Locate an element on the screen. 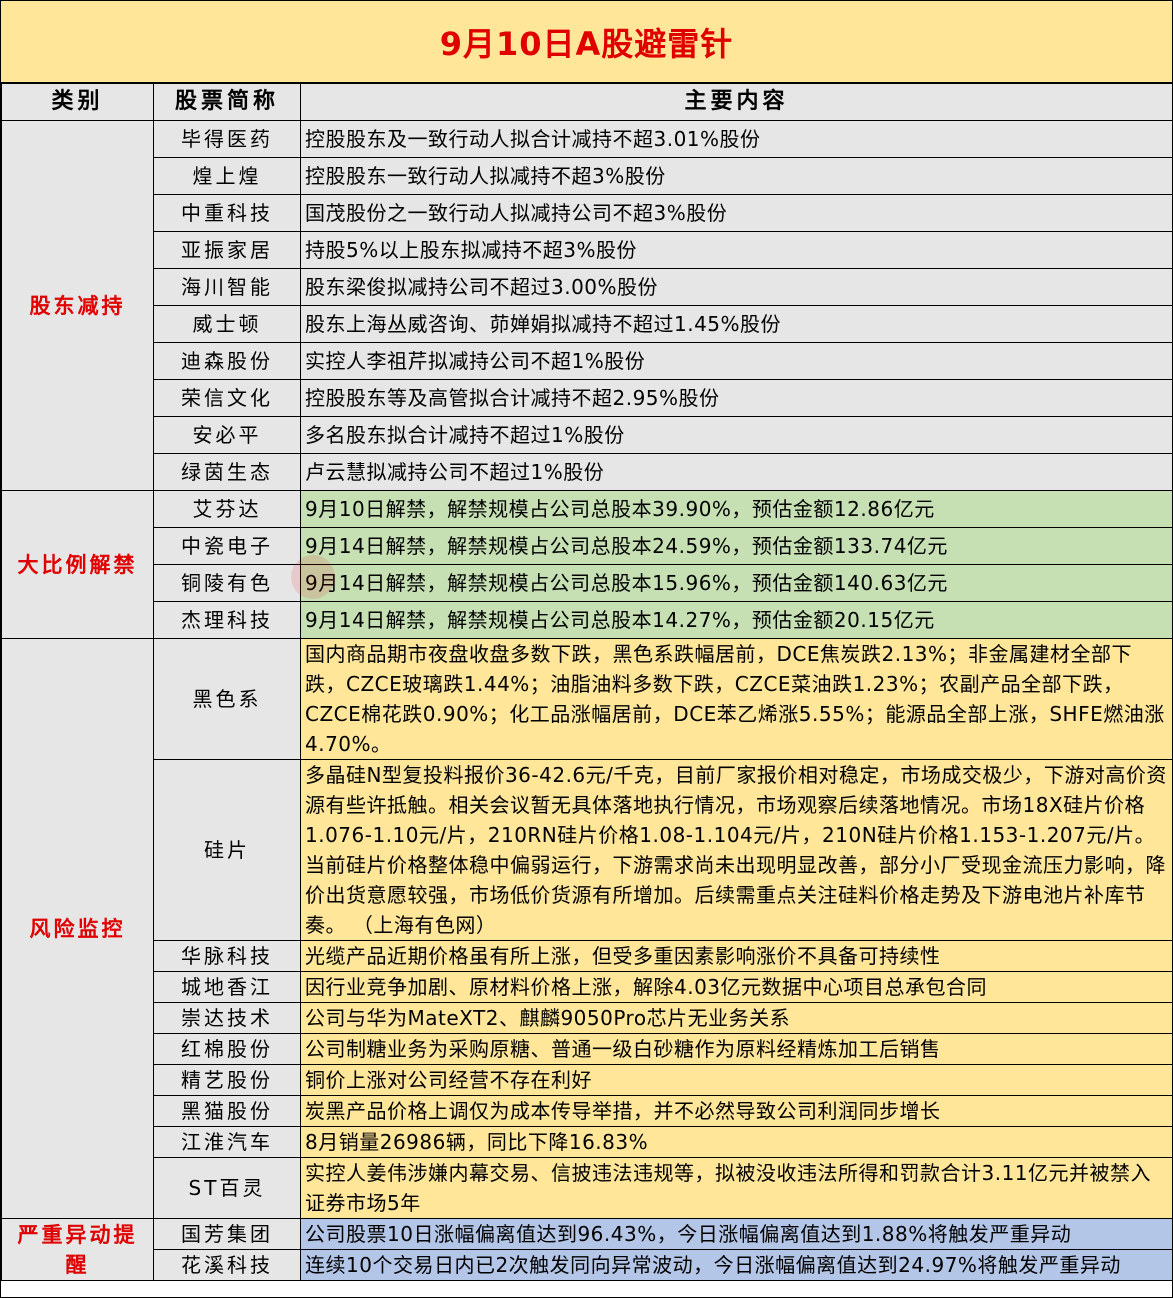  content-cell: 控股股东及一致行动人拟合计减持不超3.01%股份 is located at coordinates (736, 139).